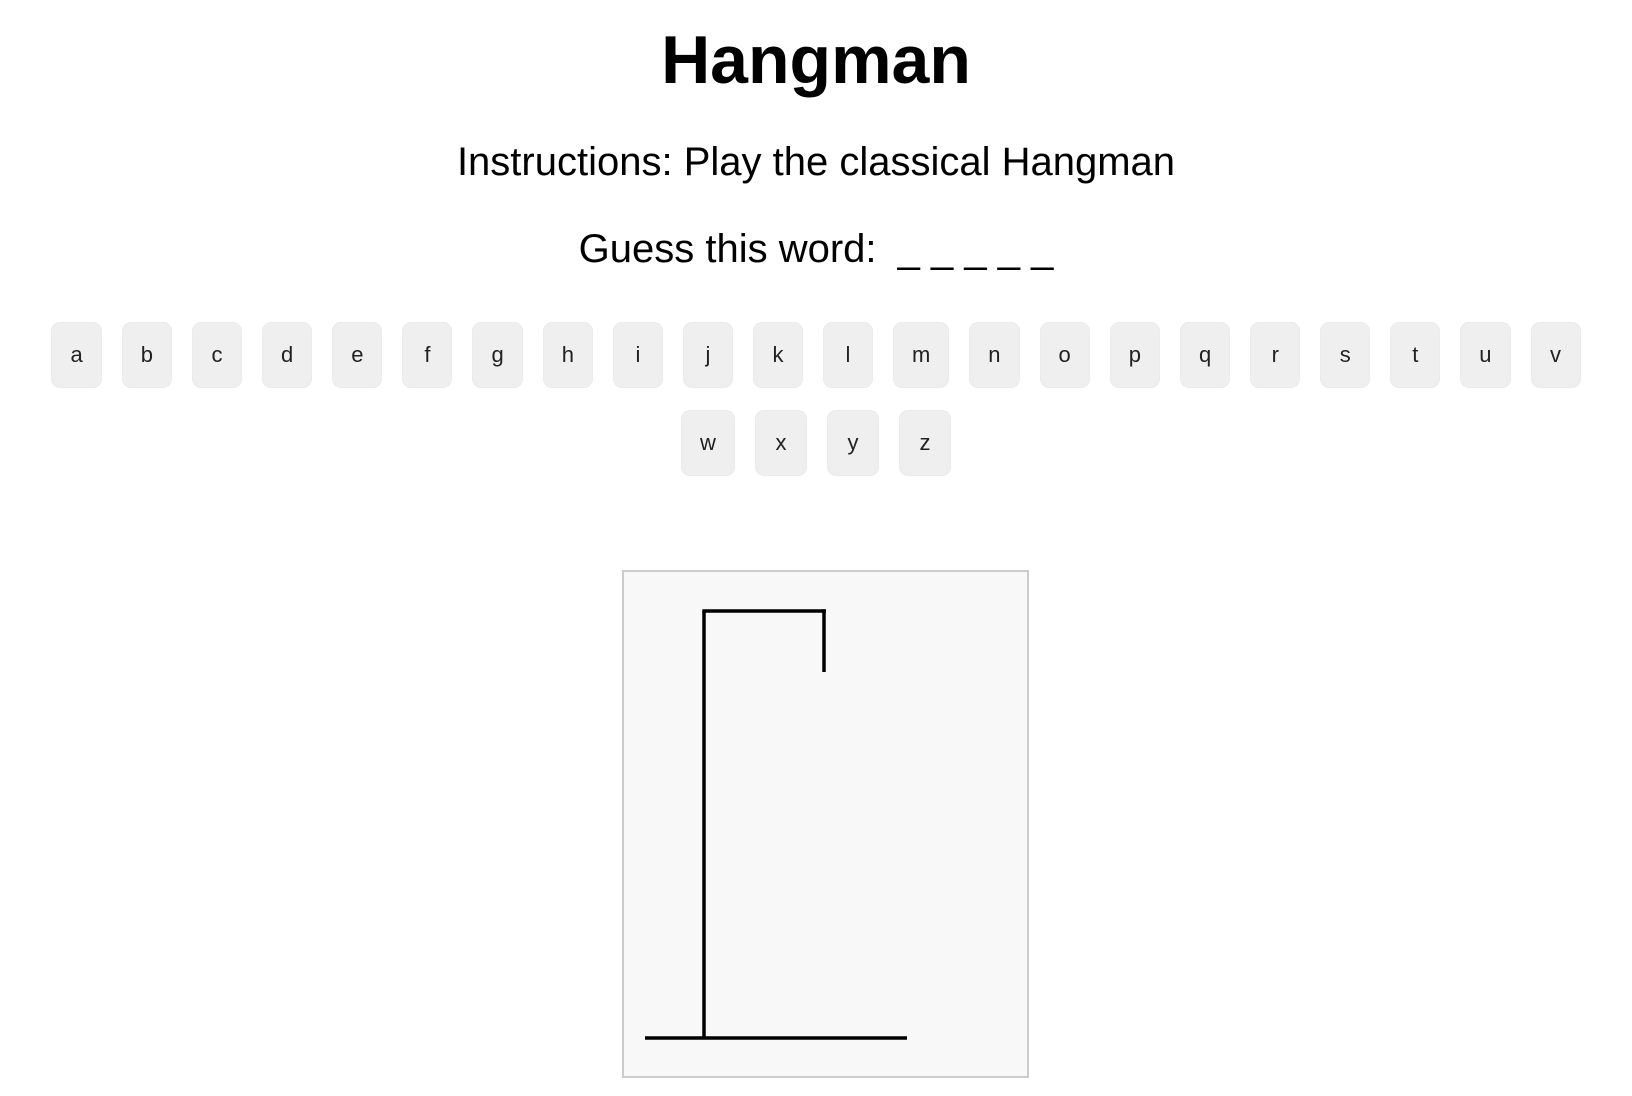 This screenshot has width=1632, height=1096. What do you see at coordinates (1275, 355) in the screenshot?
I see `letter-key-r: r` at bounding box center [1275, 355].